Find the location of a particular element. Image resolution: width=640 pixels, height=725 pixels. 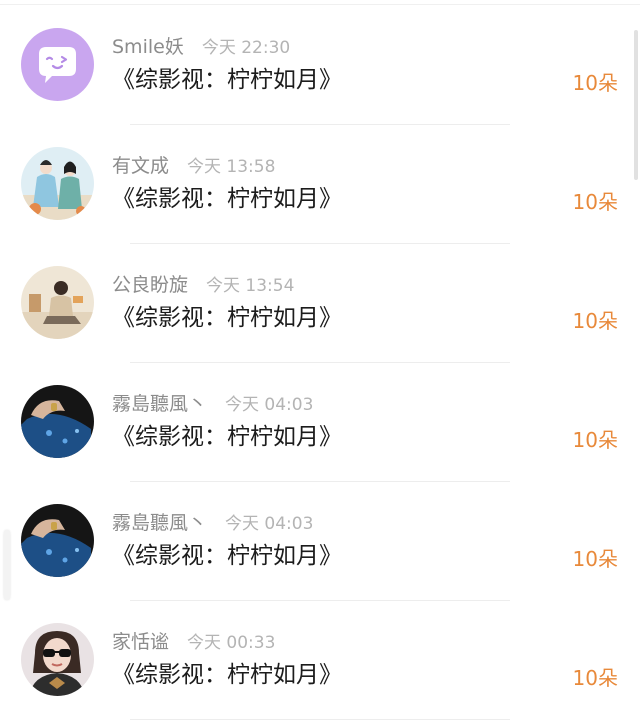

timestamp: 今天 22:30 is located at coordinates (246, 48).